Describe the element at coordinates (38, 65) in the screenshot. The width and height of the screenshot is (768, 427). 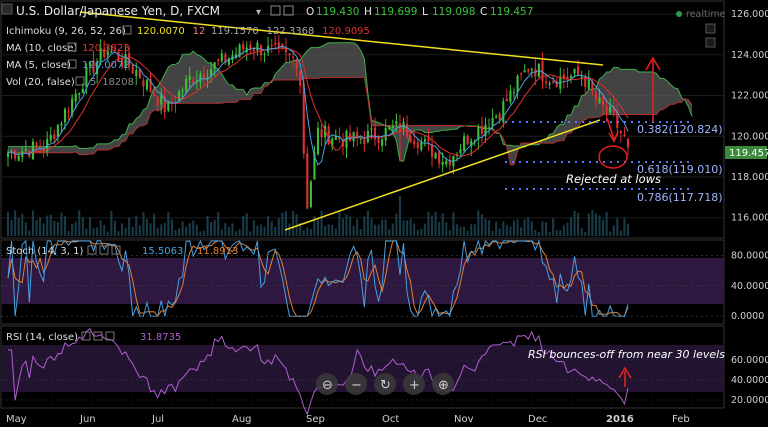
I see `indicator-label: MA (5, close)` at that location.